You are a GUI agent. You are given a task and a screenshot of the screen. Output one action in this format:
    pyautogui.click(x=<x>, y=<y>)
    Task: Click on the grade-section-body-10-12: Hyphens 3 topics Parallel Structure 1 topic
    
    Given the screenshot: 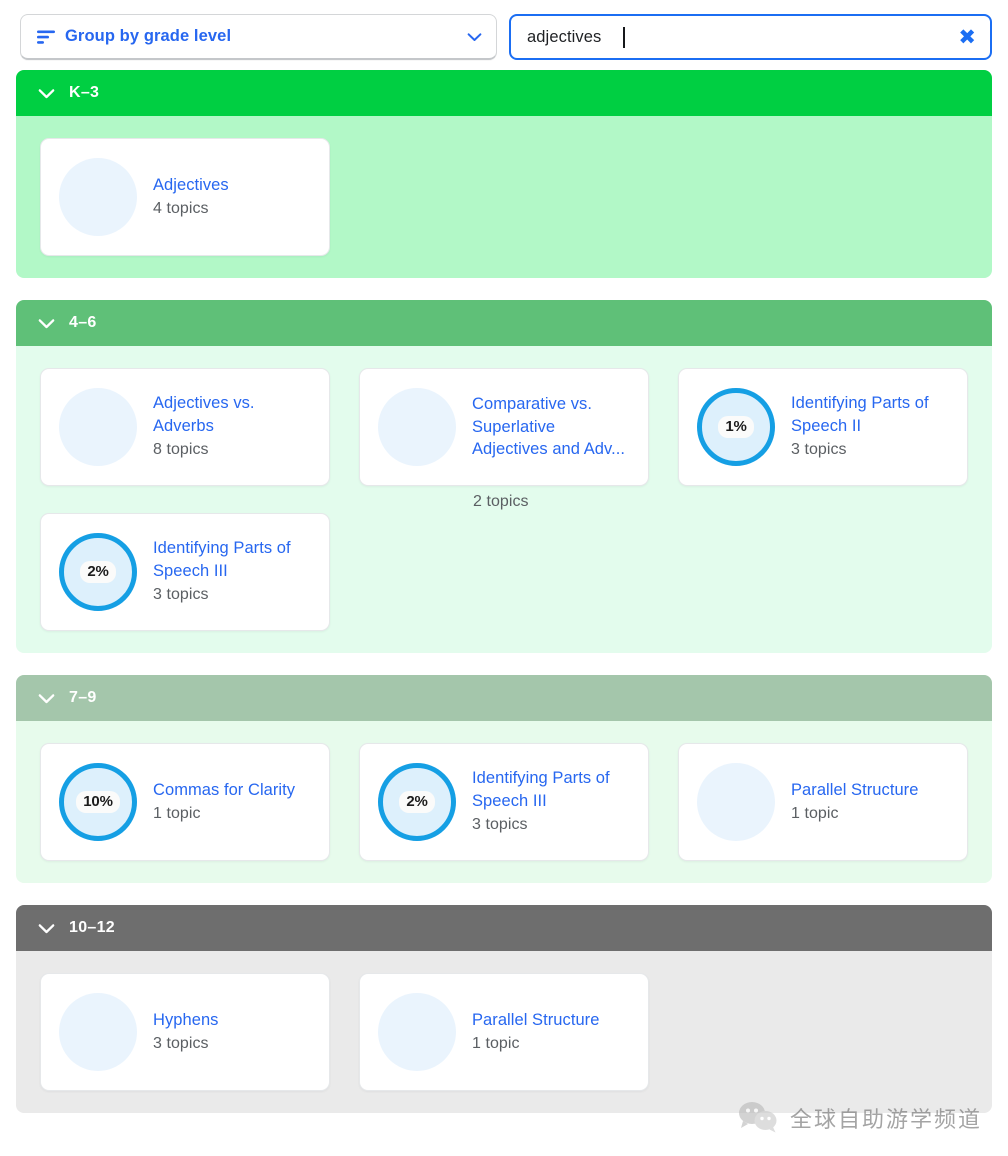 What is the action you would take?
    pyautogui.click(x=504, y=1032)
    